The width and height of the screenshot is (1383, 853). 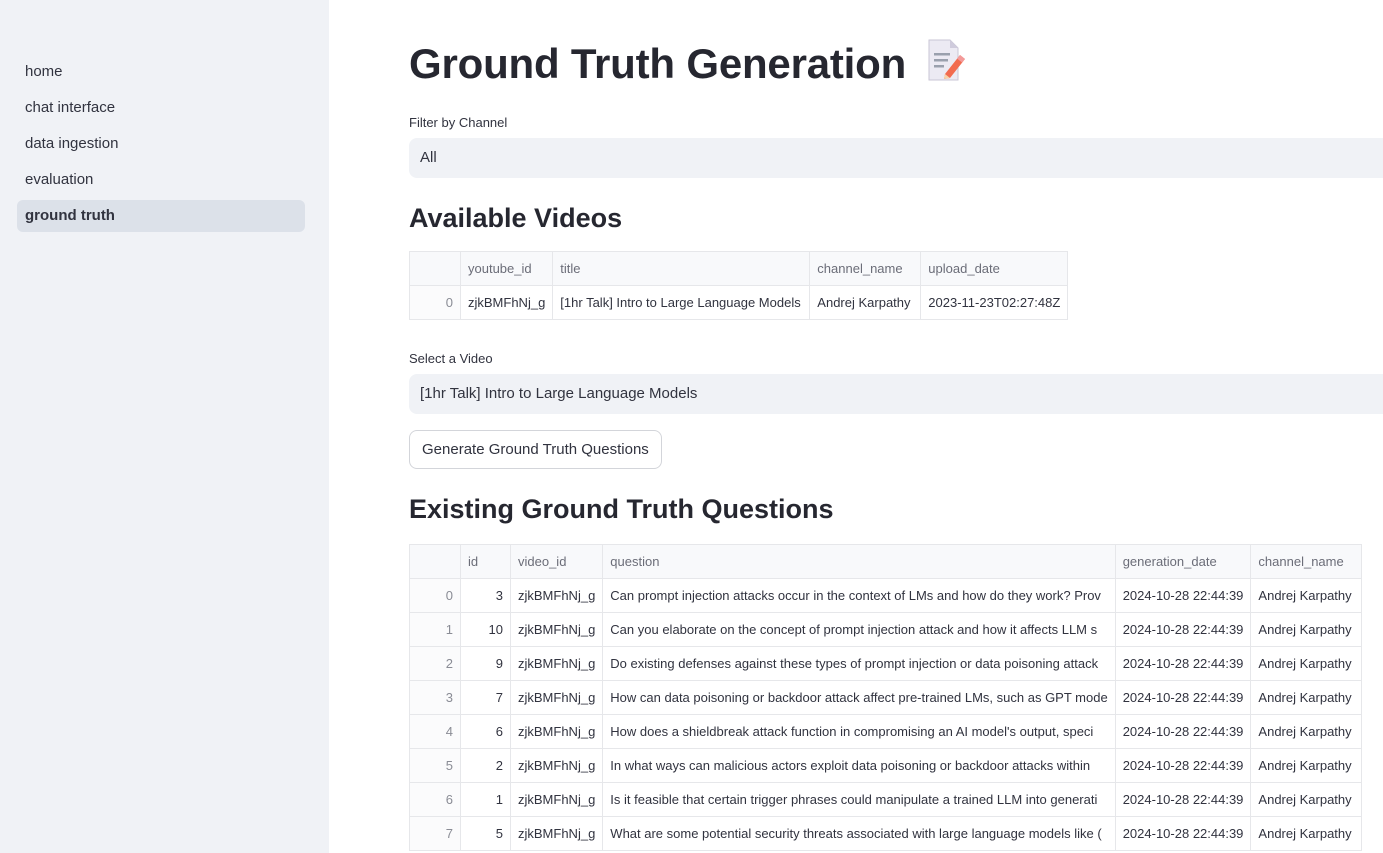 What do you see at coordinates (485, 697) in the screenshot?
I see `cell-id: 7` at bounding box center [485, 697].